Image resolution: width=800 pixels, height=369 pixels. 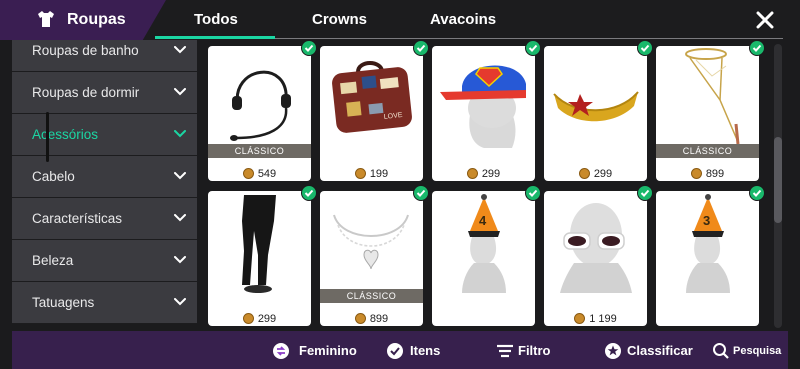 I want to click on sidebar-item-roupas-de-dormir: Roupas de dormir, so click(x=104, y=93).